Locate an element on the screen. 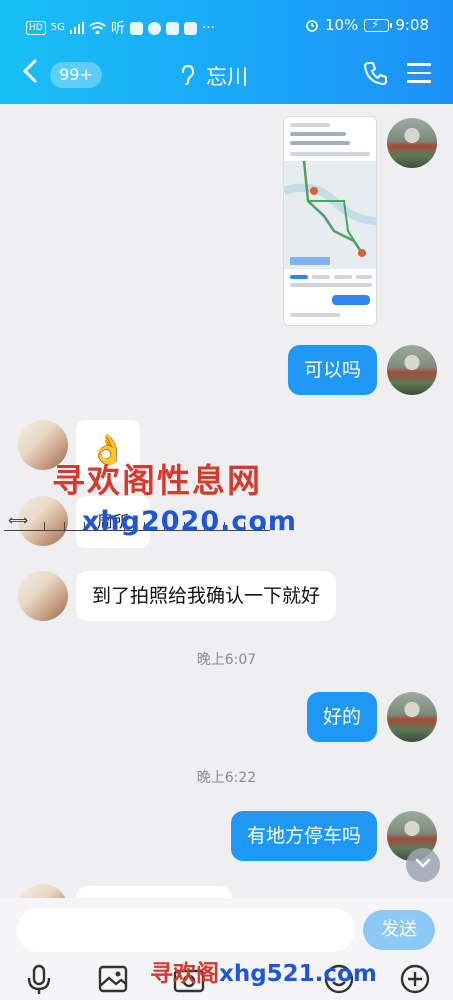  message-input is located at coordinates (186, 930).